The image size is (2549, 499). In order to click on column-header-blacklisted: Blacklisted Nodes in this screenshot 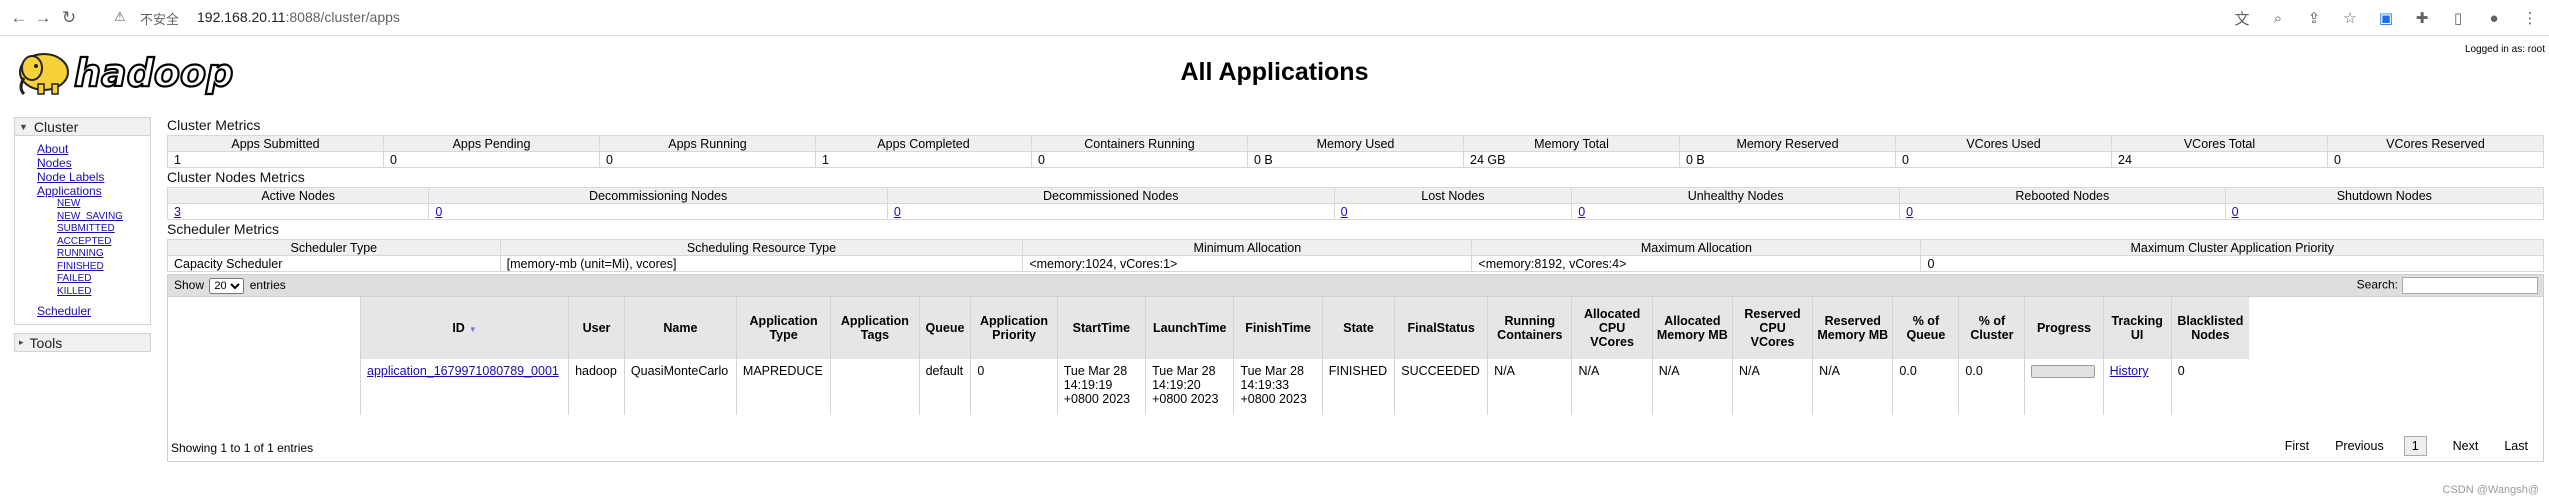, I will do `click(2209, 328)`.